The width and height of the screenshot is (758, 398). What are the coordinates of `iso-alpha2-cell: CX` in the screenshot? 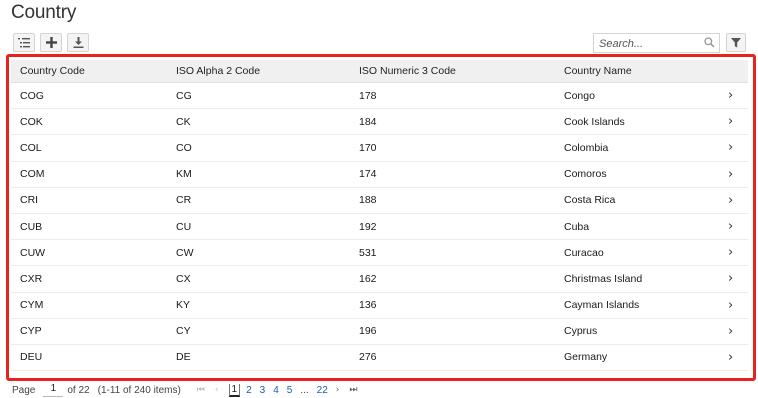 It's located at (183, 278).